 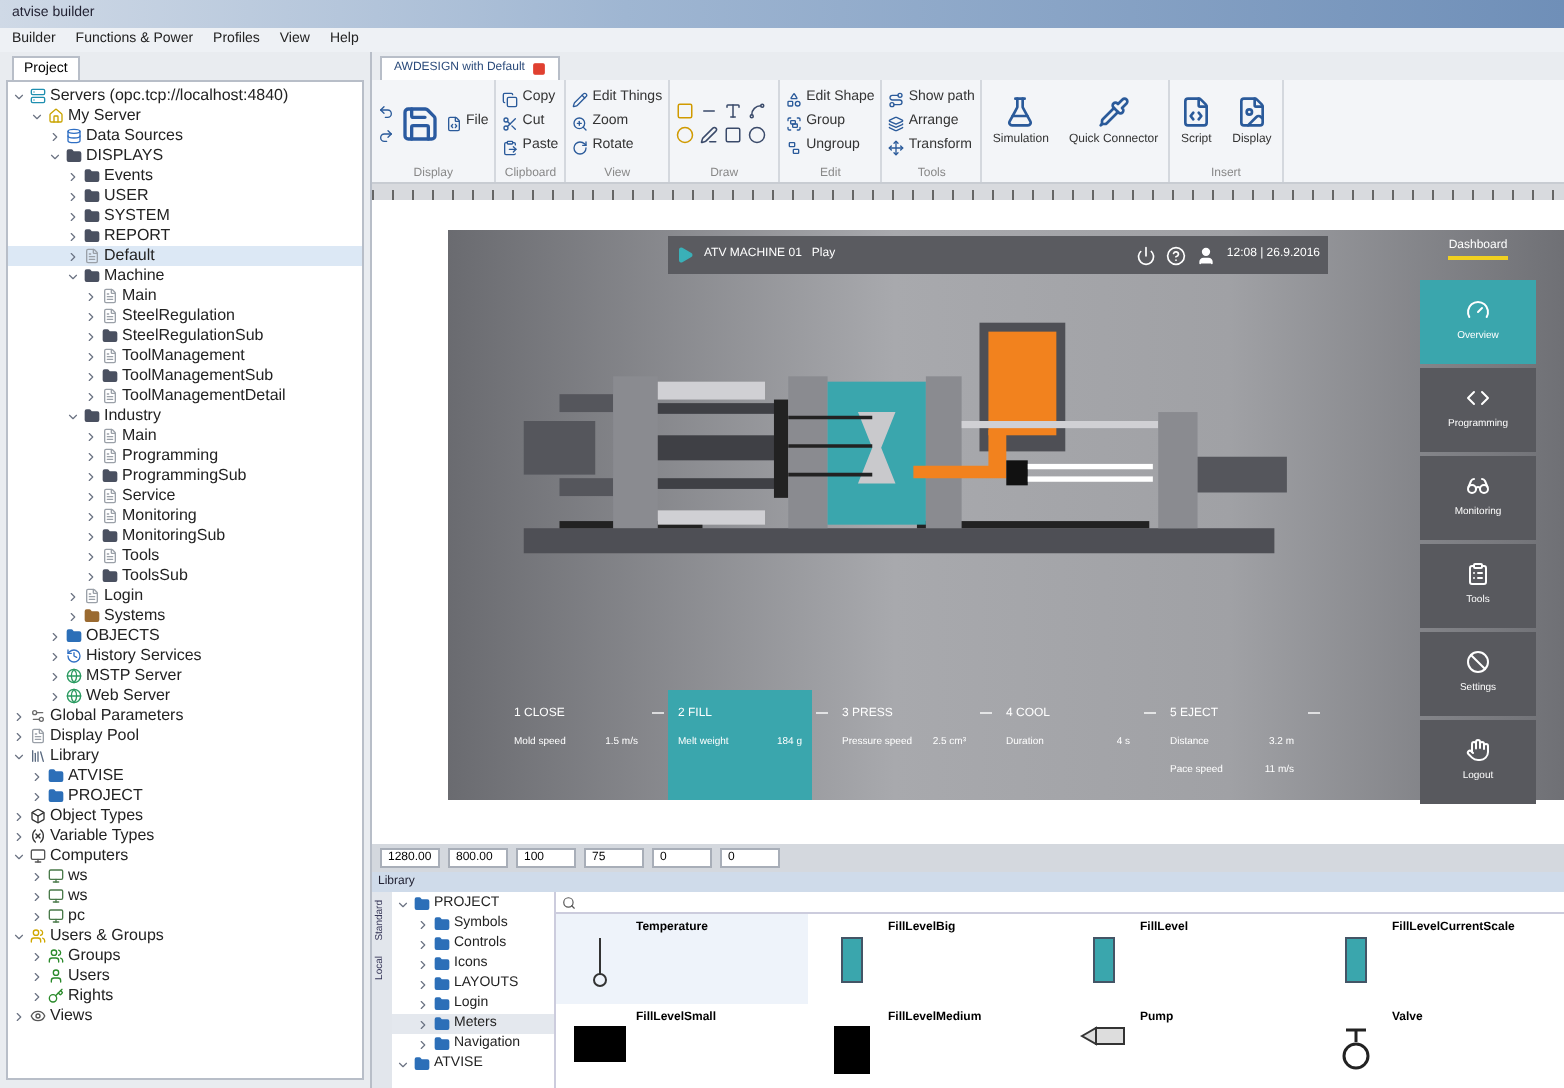 What do you see at coordinates (149, 496) in the screenshot?
I see `tree-item-label: Service` at bounding box center [149, 496].